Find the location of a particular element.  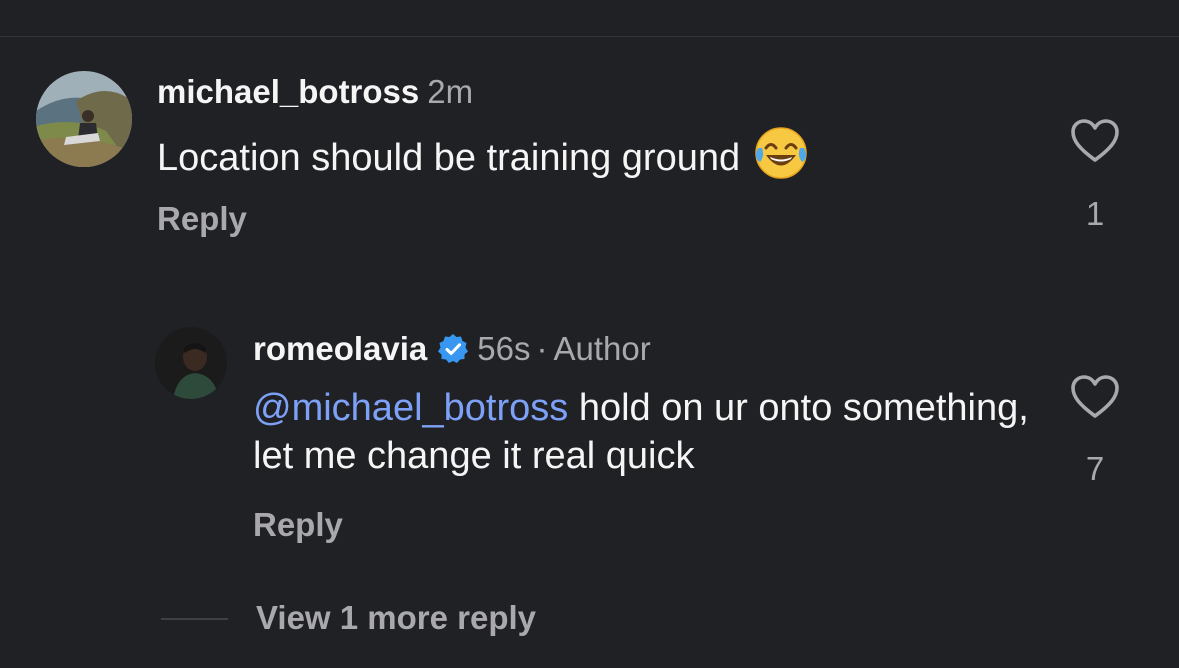

comment-header: michael_botross 2m is located at coordinates (315, 92).